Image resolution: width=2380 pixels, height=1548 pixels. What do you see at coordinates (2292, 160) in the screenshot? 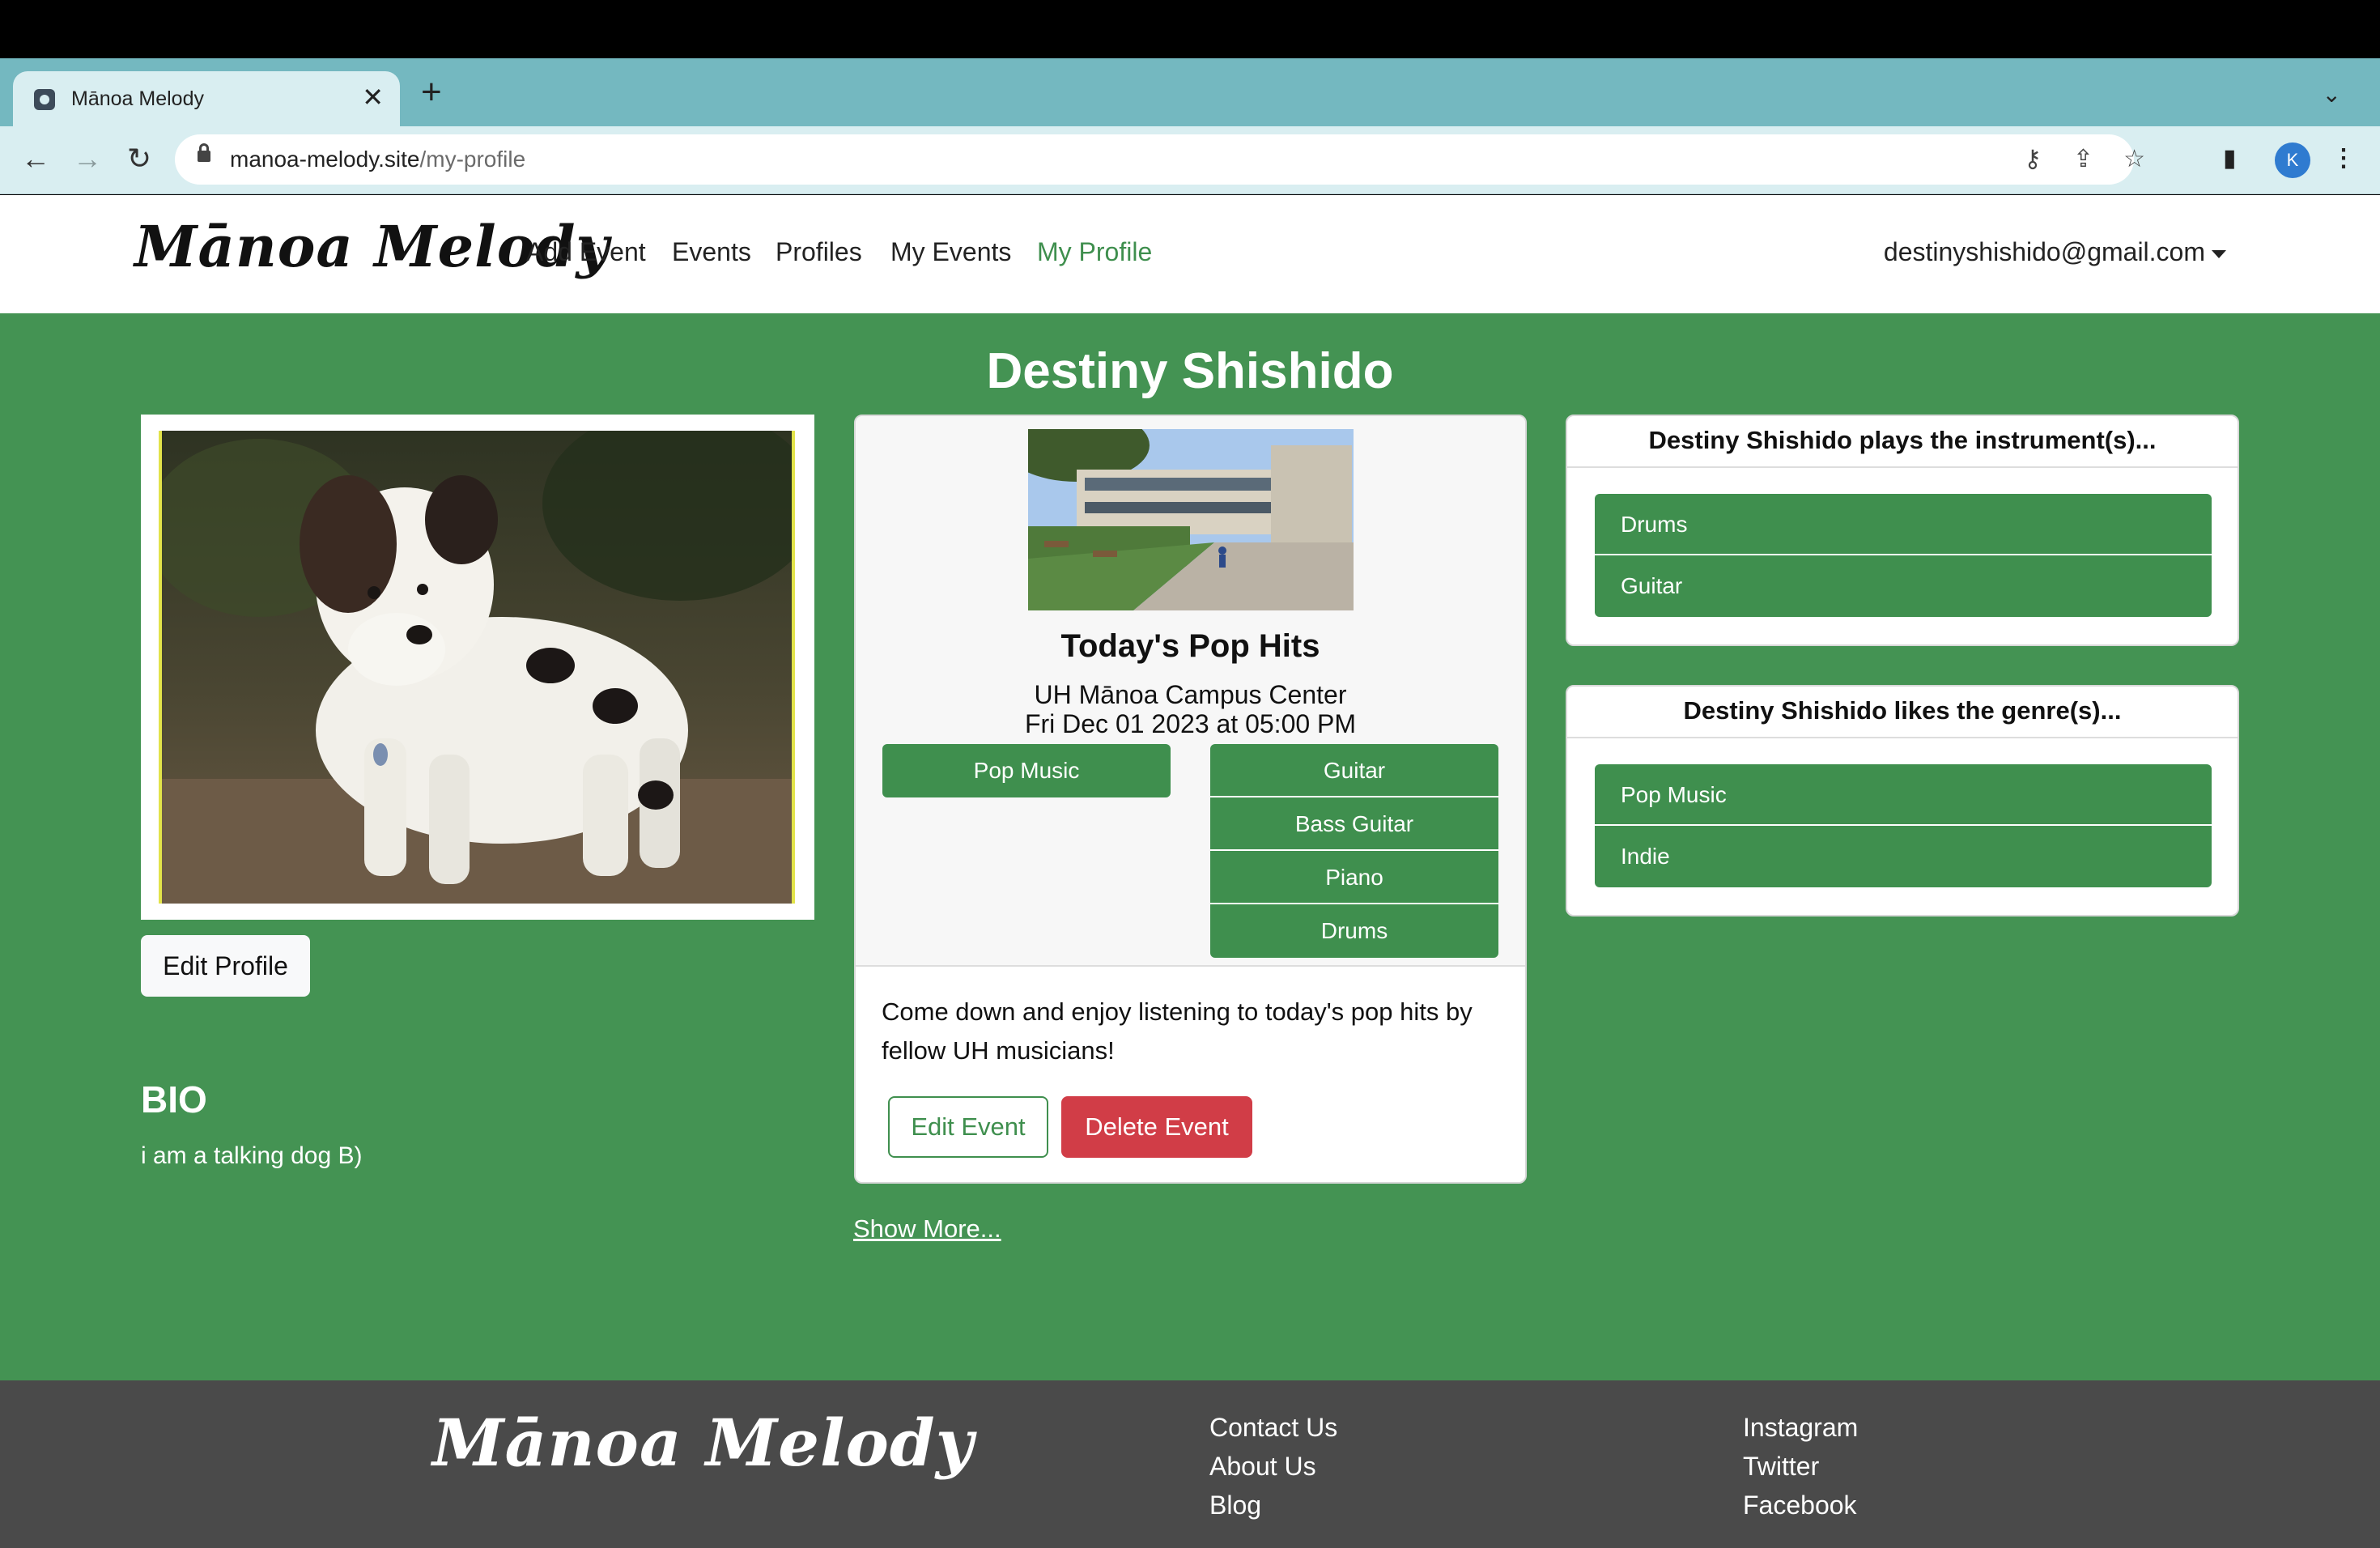
I see `profile-avatar: K` at bounding box center [2292, 160].